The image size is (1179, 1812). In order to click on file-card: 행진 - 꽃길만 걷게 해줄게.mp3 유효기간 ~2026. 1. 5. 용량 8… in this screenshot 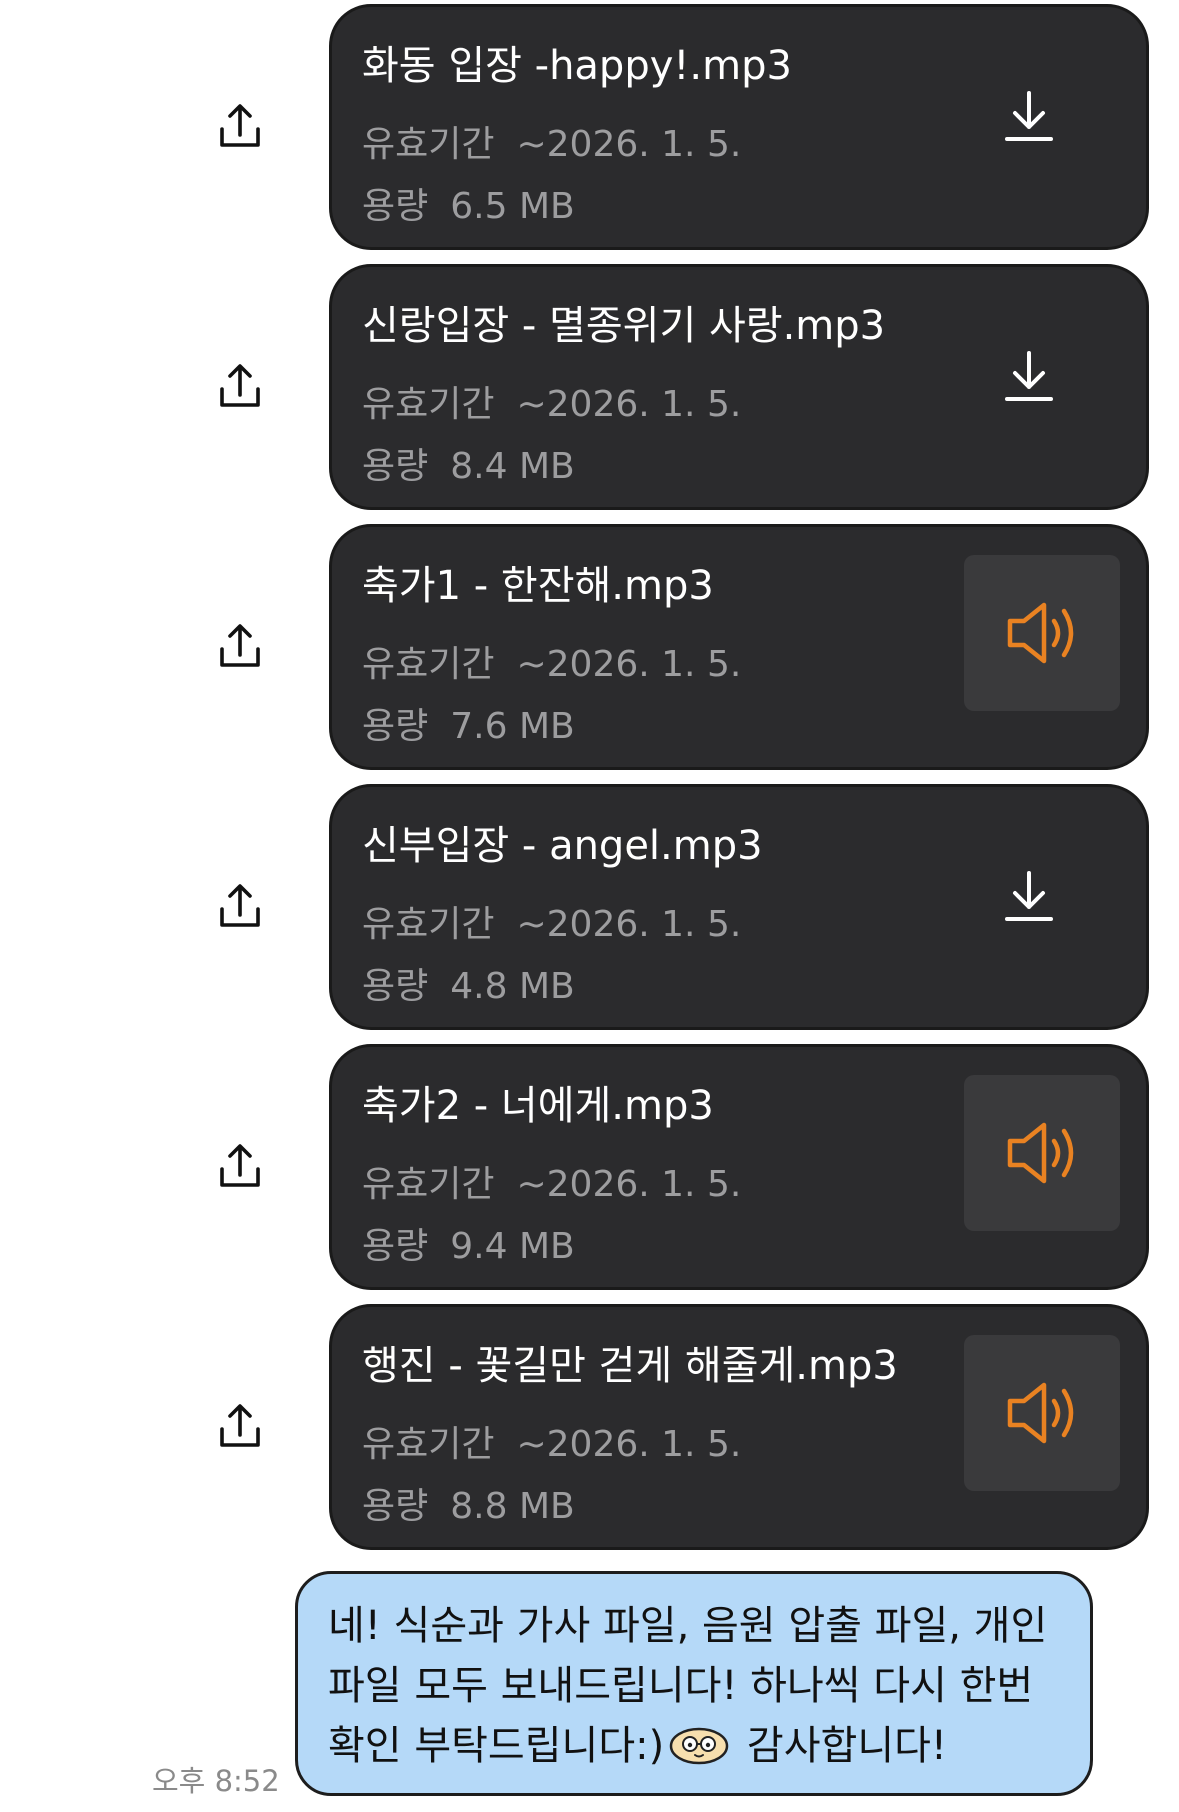, I will do `click(739, 1427)`.